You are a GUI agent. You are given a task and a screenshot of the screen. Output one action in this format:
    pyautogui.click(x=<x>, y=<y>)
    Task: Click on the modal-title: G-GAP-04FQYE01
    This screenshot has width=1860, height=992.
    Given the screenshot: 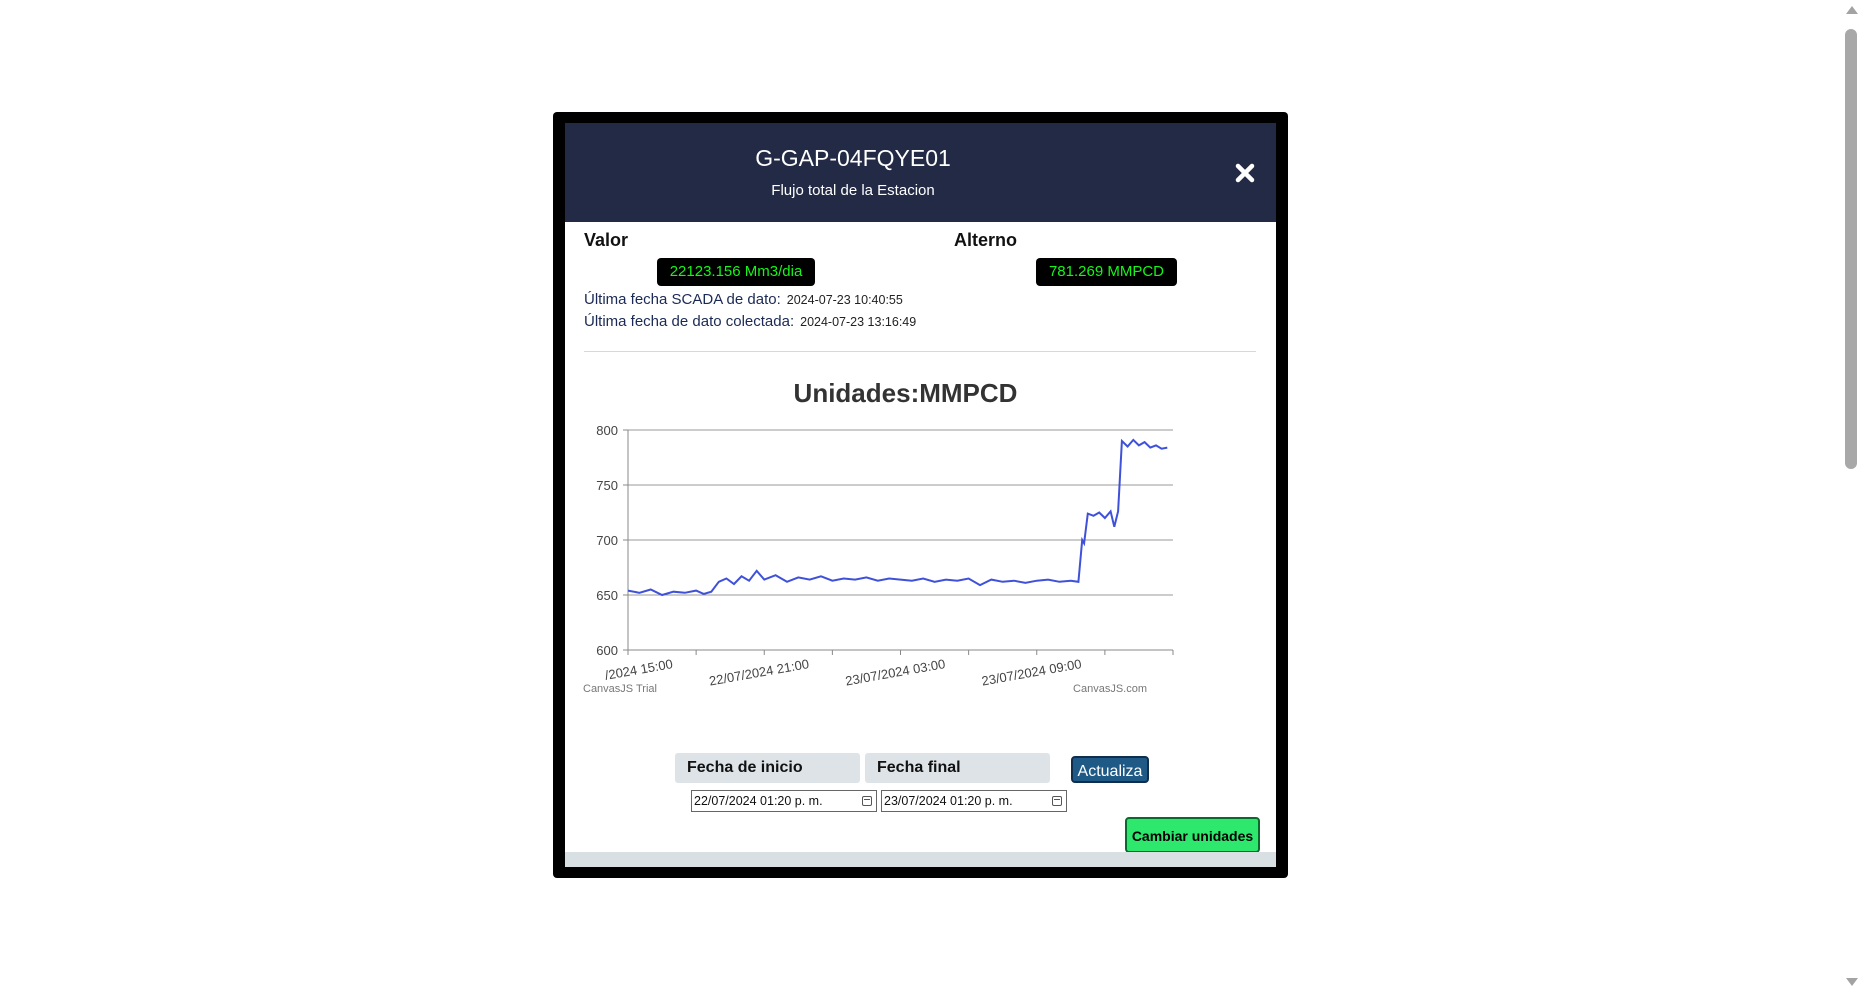 What is the action you would take?
    pyautogui.click(x=853, y=158)
    